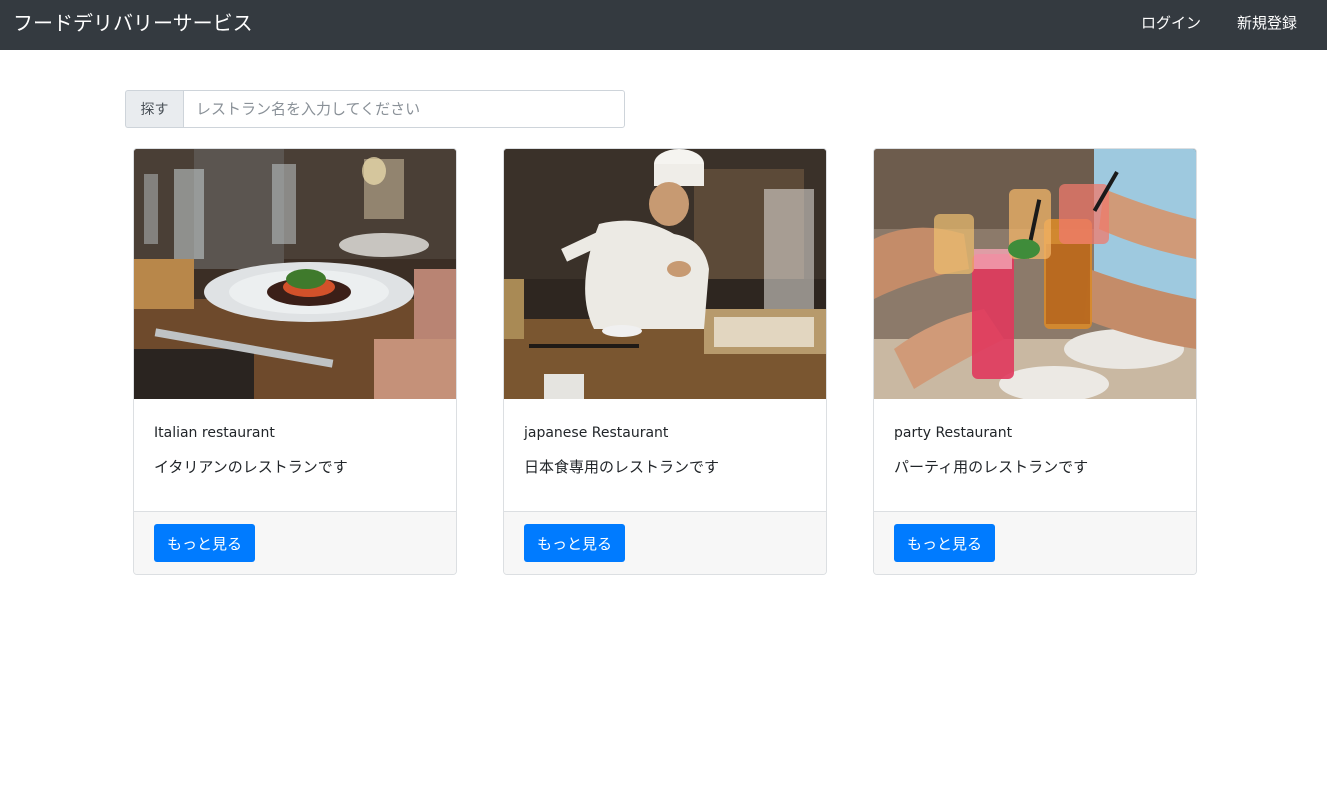  I want to click on card-title: Italian restaurant, so click(214, 433).